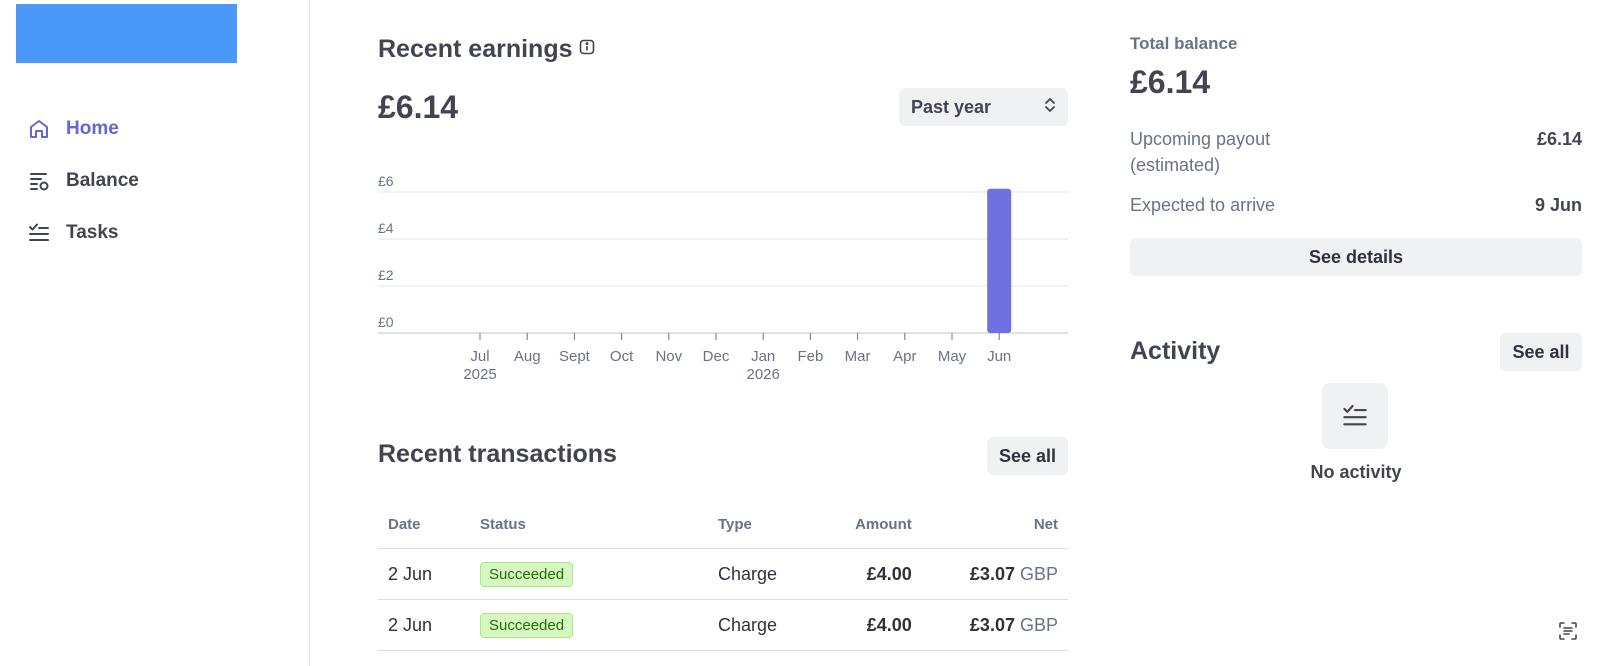 This screenshot has height=666, width=1600. I want to click on earnings-amount: £6.14, so click(418, 107).